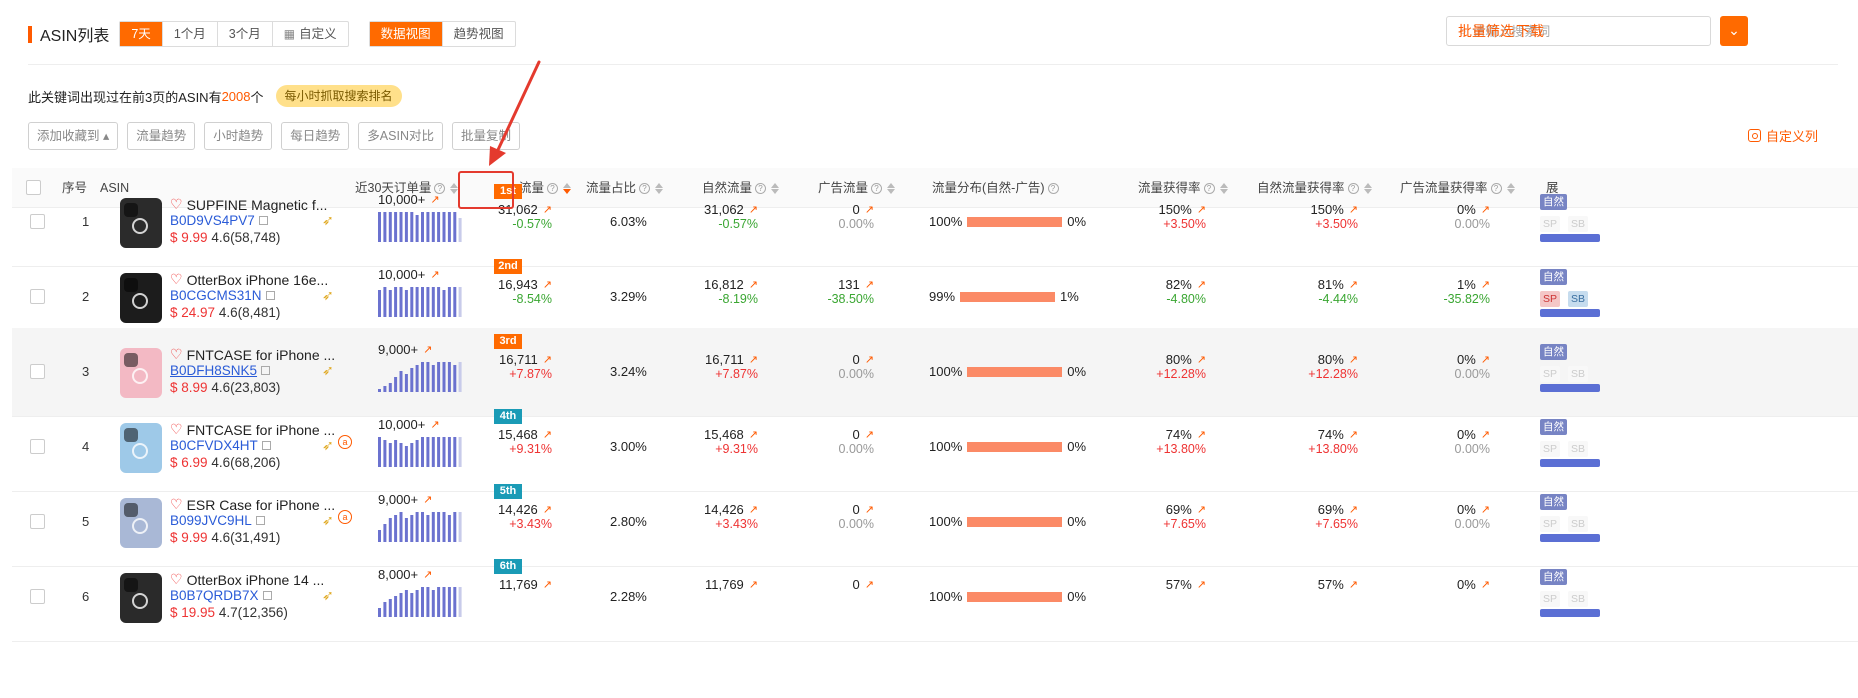  Describe the element at coordinates (222, 295) in the screenshot. I see `asin-link: B0CGCMS31N` at that location.